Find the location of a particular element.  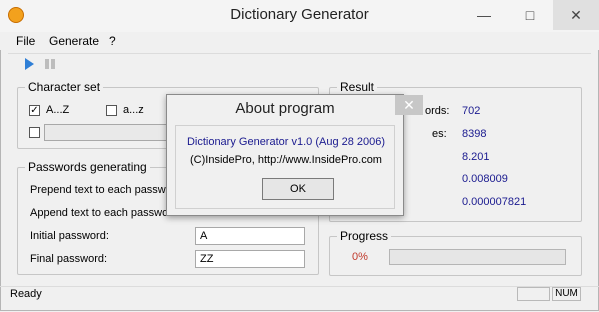

menu-help: ? is located at coordinates (112, 41).